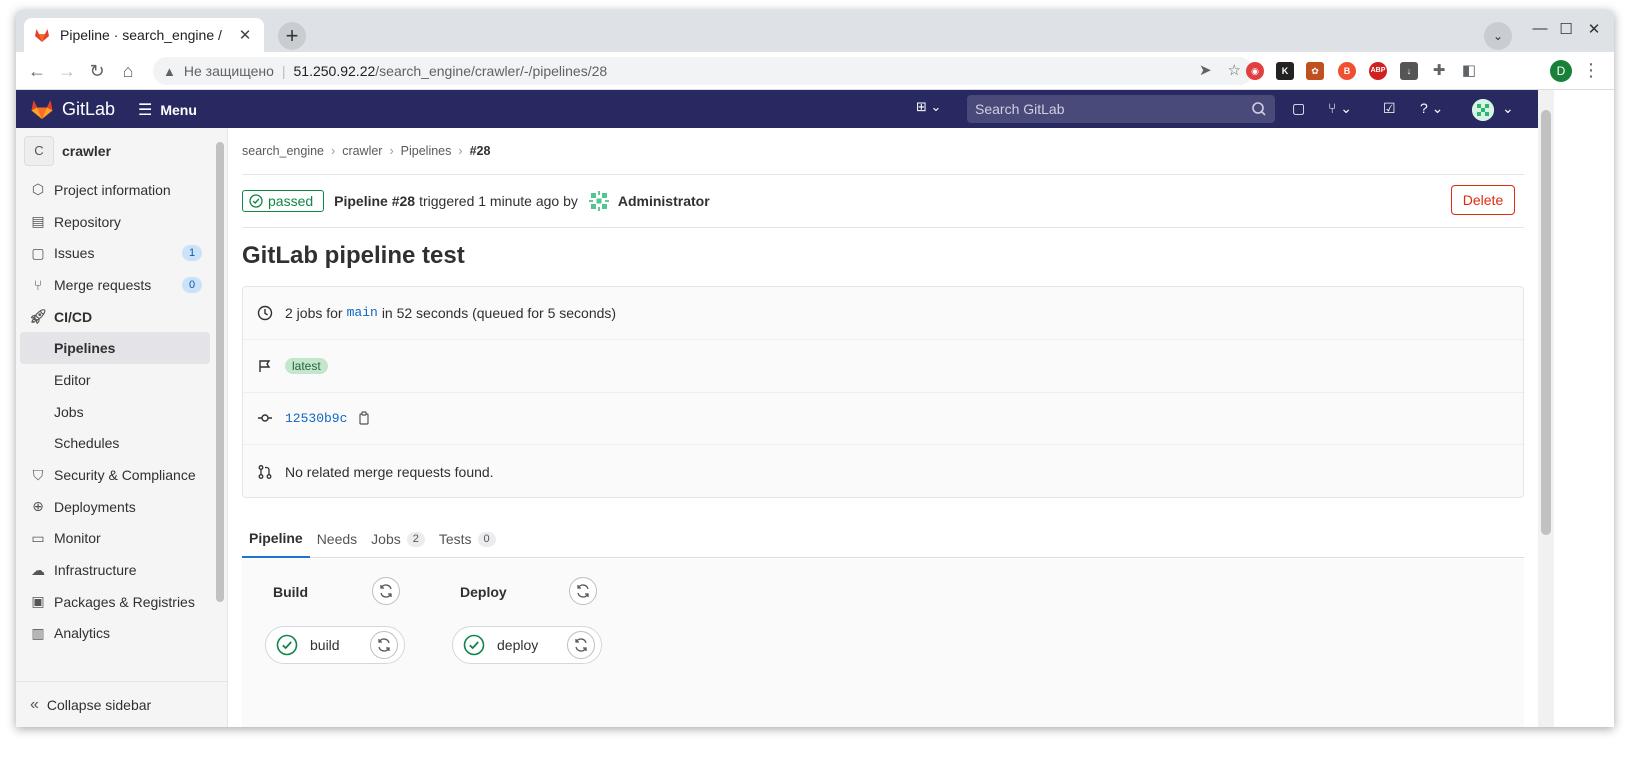 This screenshot has height=760, width=1630. What do you see at coordinates (245, 35) in the screenshot?
I see `tab-close-icon: ✕` at bounding box center [245, 35].